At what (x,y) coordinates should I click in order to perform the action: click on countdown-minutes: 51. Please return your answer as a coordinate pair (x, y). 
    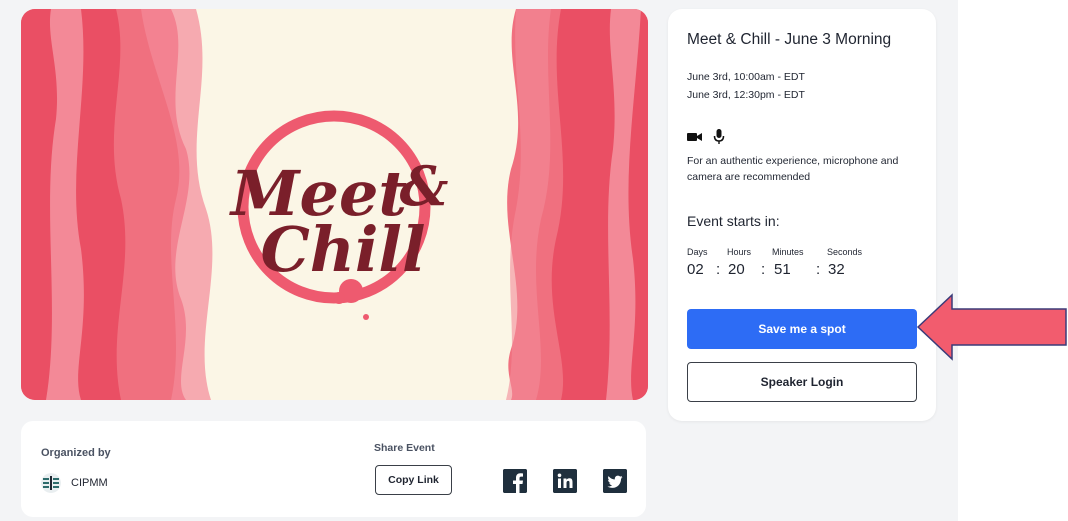
    Looking at the image, I should click on (782, 269).